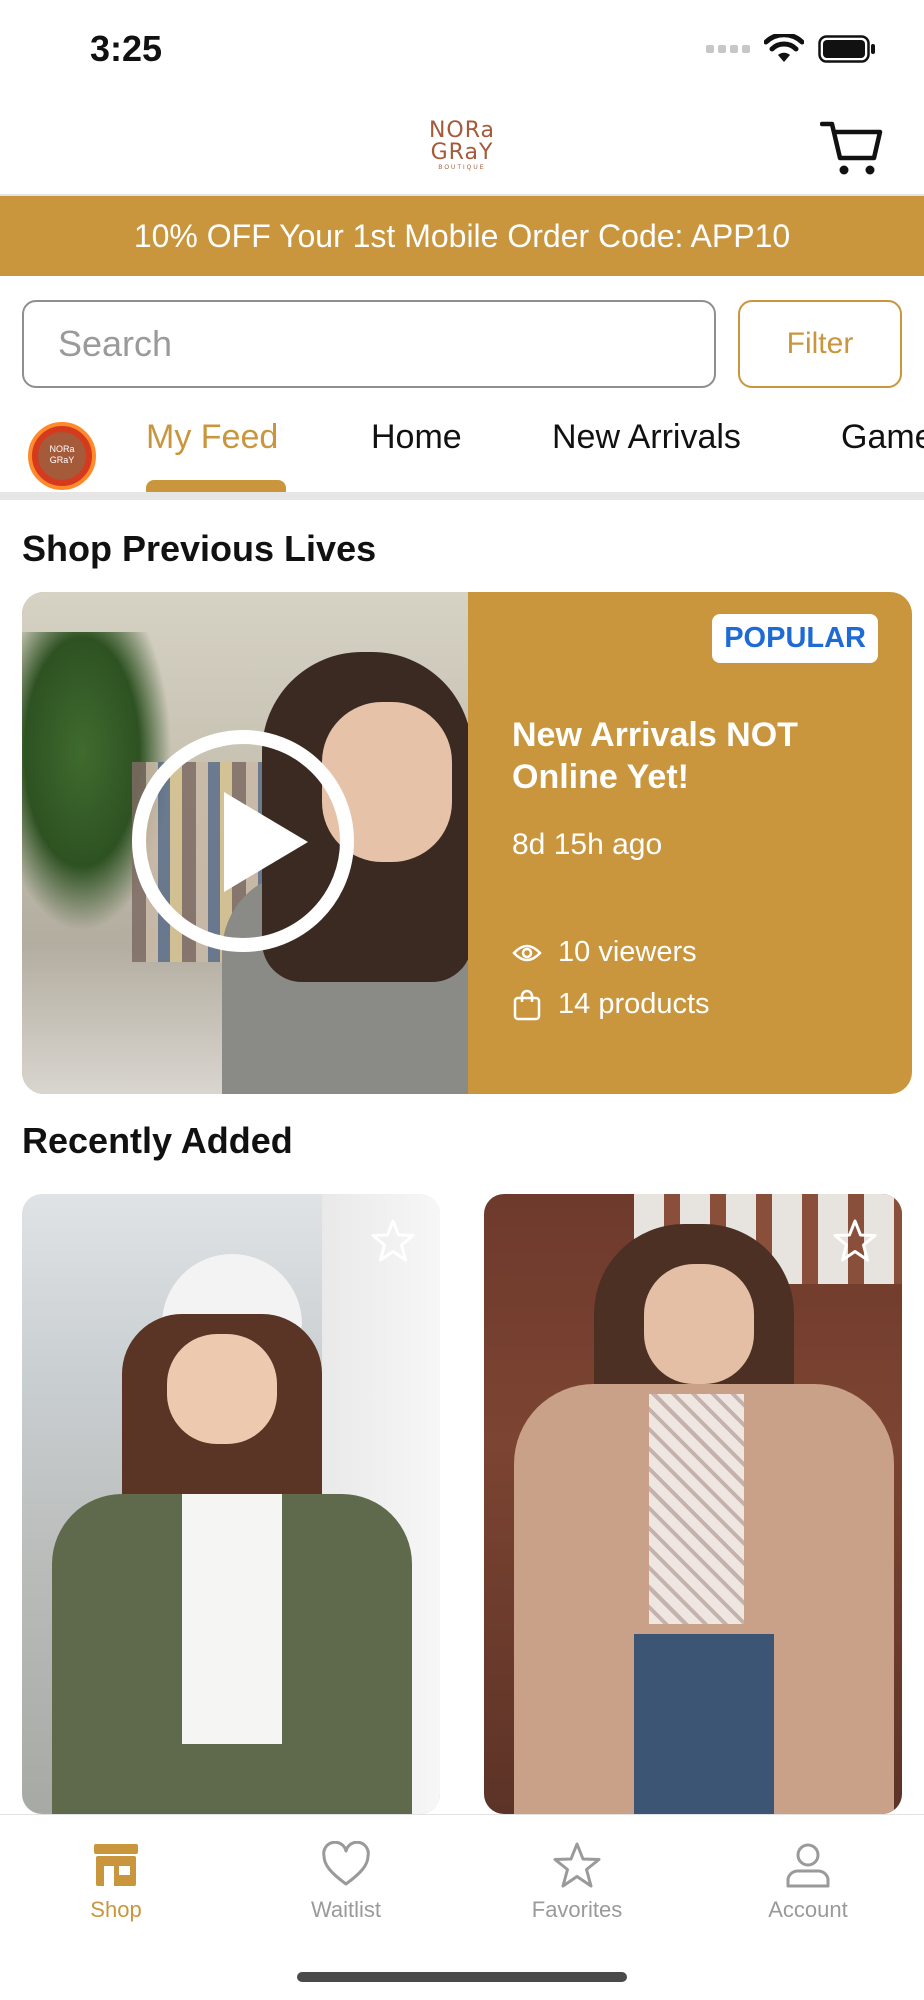 The width and height of the screenshot is (924, 2000). I want to click on app-header: NORa GRaY BOUTIQUE, so click(462, 148).